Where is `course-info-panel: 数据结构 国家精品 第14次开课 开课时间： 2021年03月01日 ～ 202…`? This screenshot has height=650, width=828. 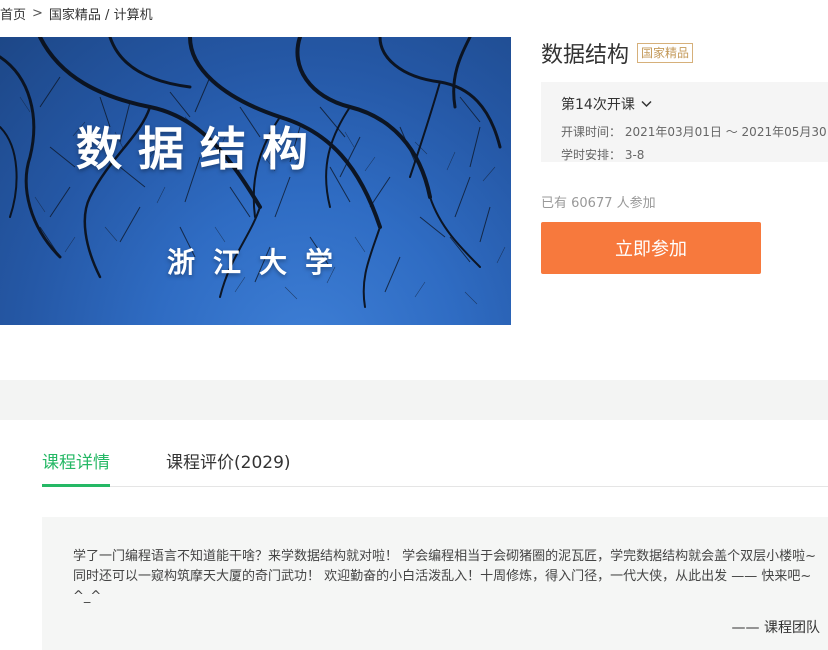 course-info-panel: 数据结构 国家精品 第14次开课 开课时间： 2021年03月01日 ～ 202… is located at coordinates (684, 155).